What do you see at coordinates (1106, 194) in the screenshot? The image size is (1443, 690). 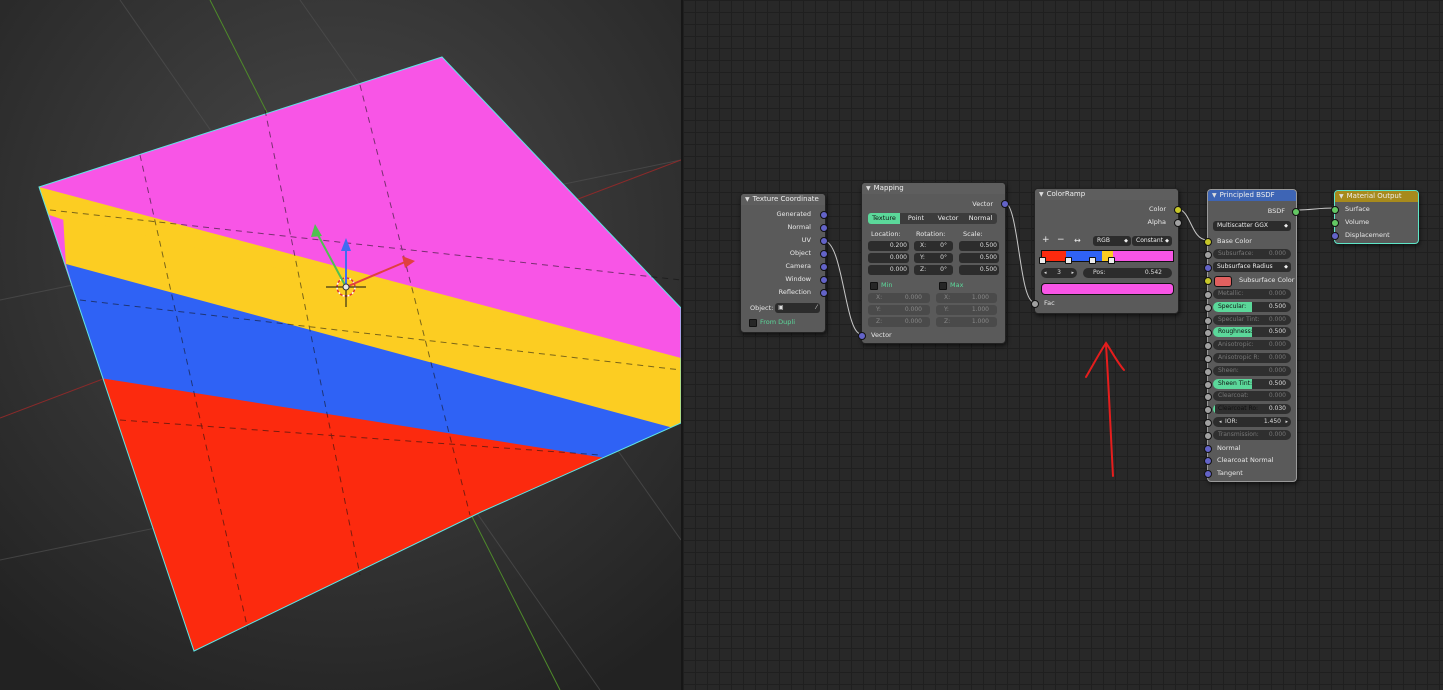 I see `colorramp-header: ▼ ColorRamp` at bounding box center [1106, 194].